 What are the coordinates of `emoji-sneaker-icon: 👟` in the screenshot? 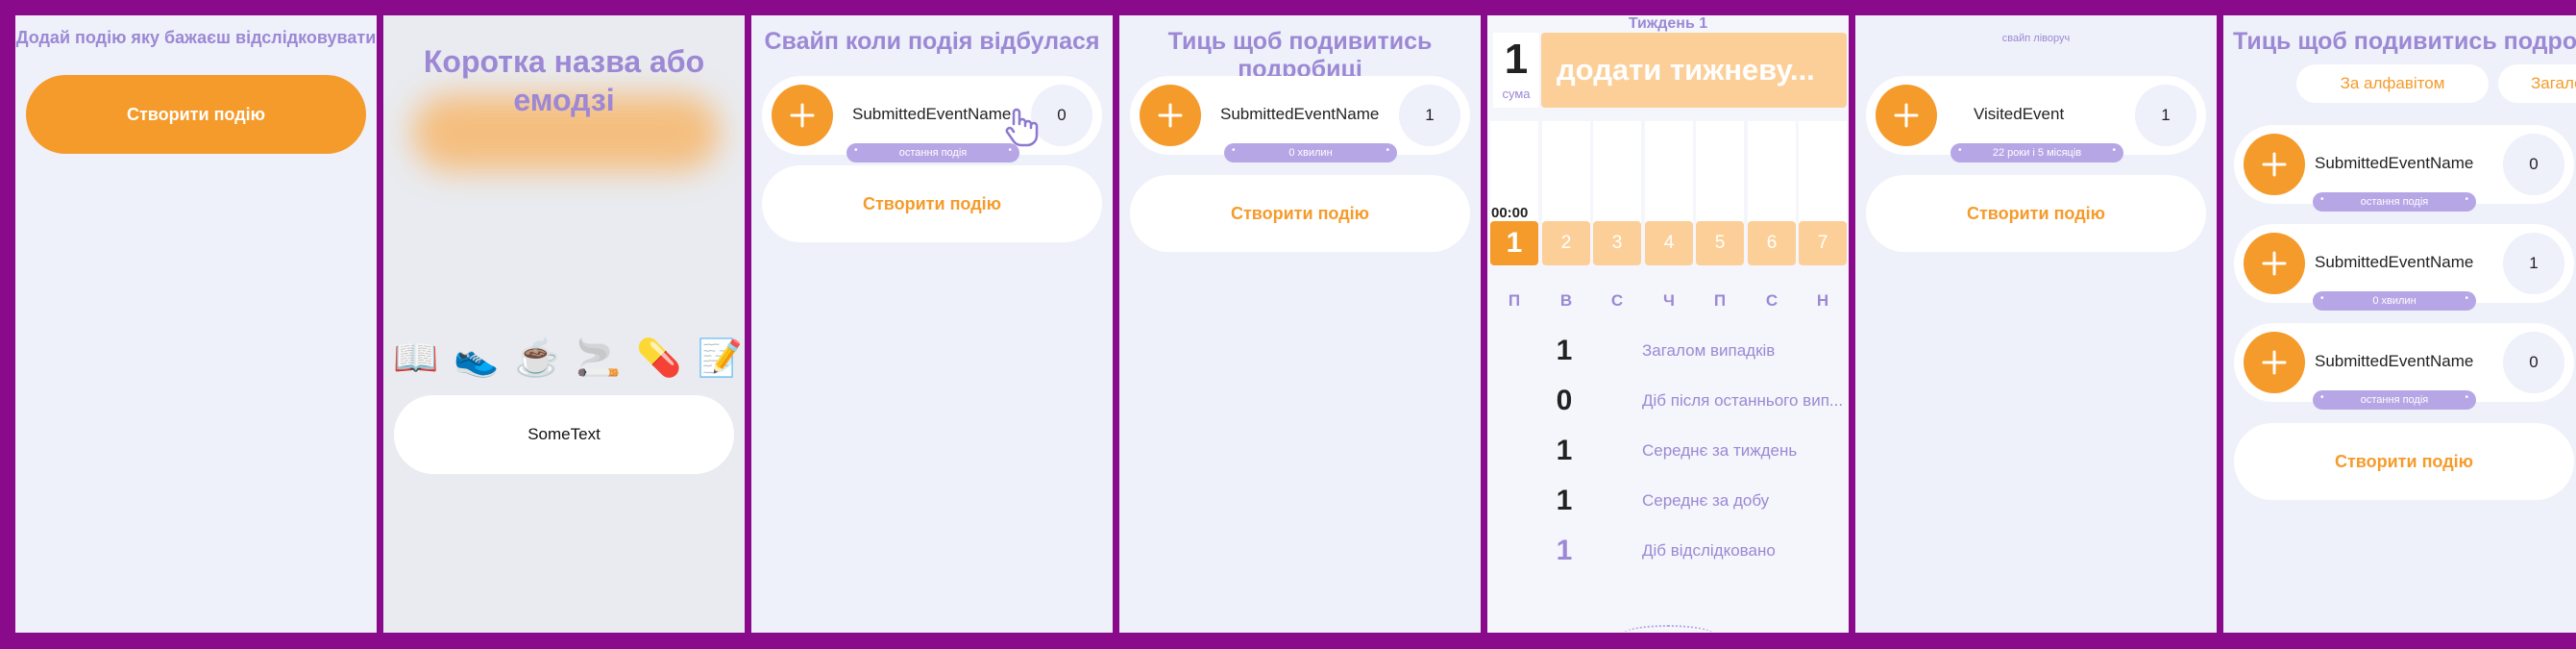 It's located at (476, 359).